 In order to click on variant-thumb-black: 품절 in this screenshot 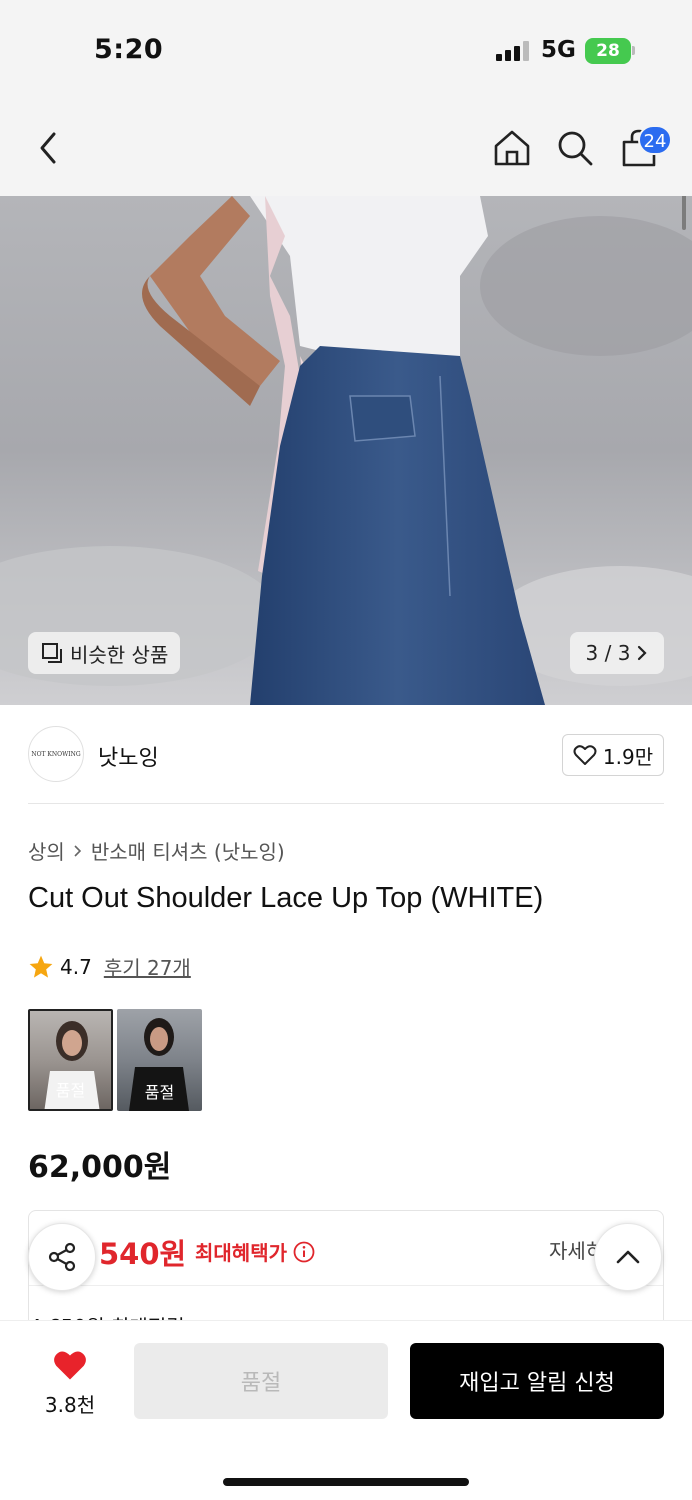, I will do `click(159, 1060)`.